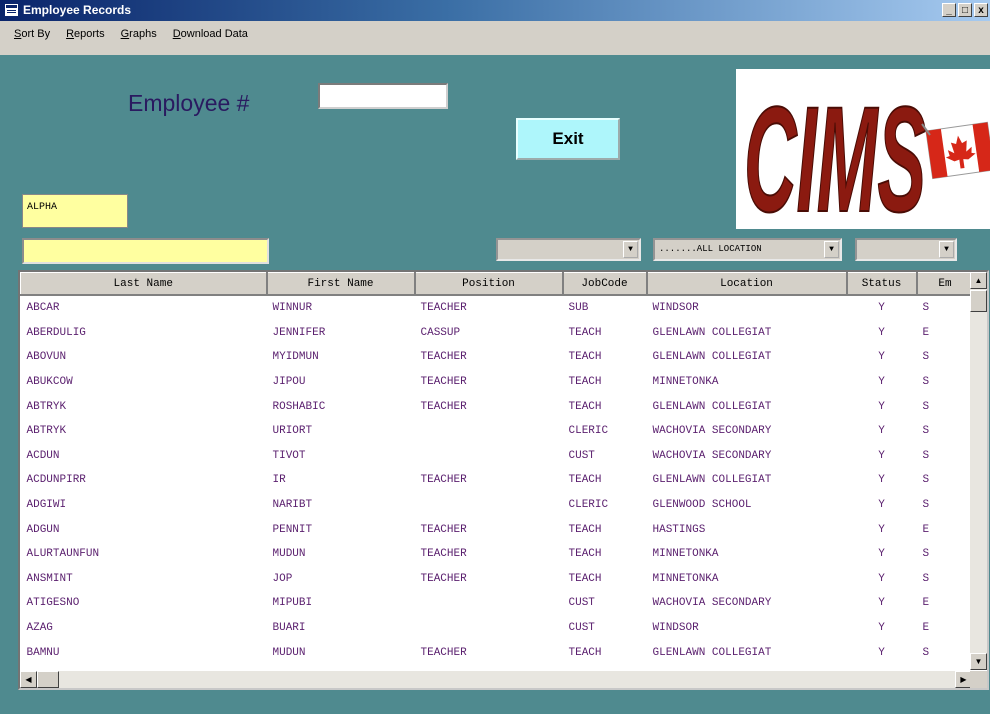 The image size is (990, 714). I want to click on status-combo: ▼, so click(906, 249).